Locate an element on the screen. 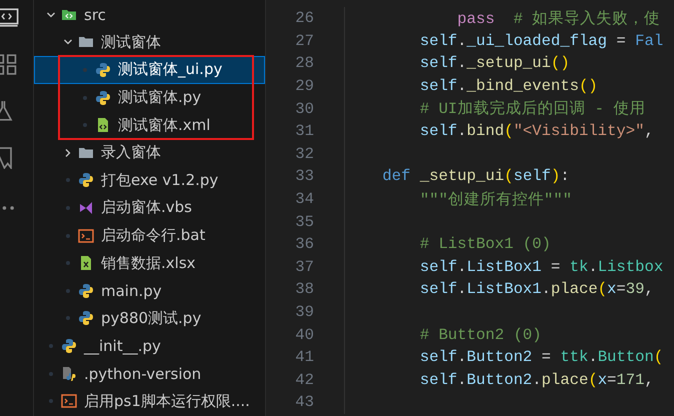 This screenshot has width=674, height=416. code-line: # UI加载完成后的回调 - 使用 is located at coordinates (532, 109).